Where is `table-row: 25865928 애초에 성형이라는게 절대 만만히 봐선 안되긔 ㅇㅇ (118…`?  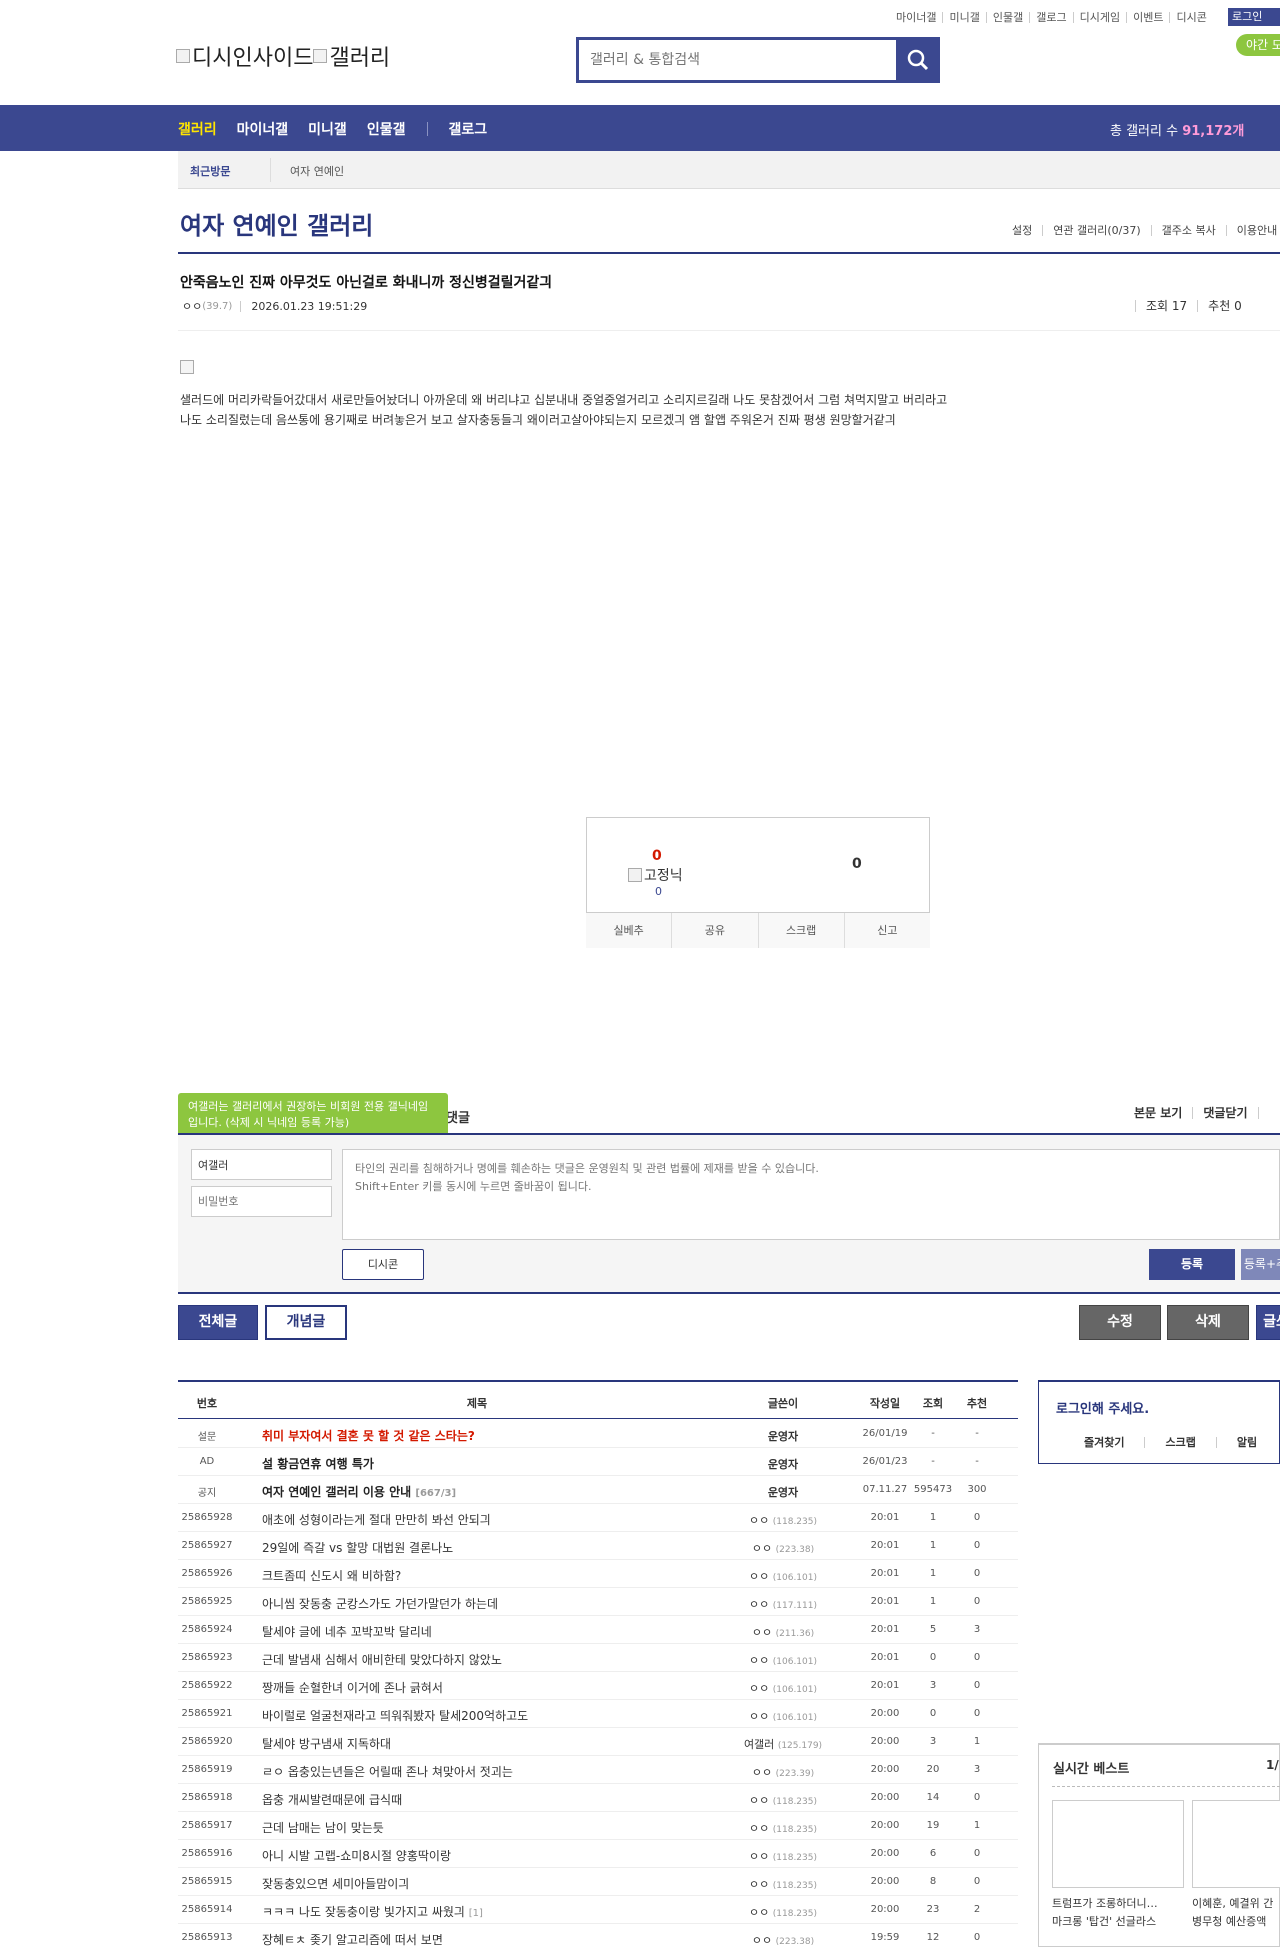 table-row: 25865928 애초에 성형이라는게 절대 만만히 봐선 안되긔 ㅇㅇ (118… is located at coordinates (598, 1518).